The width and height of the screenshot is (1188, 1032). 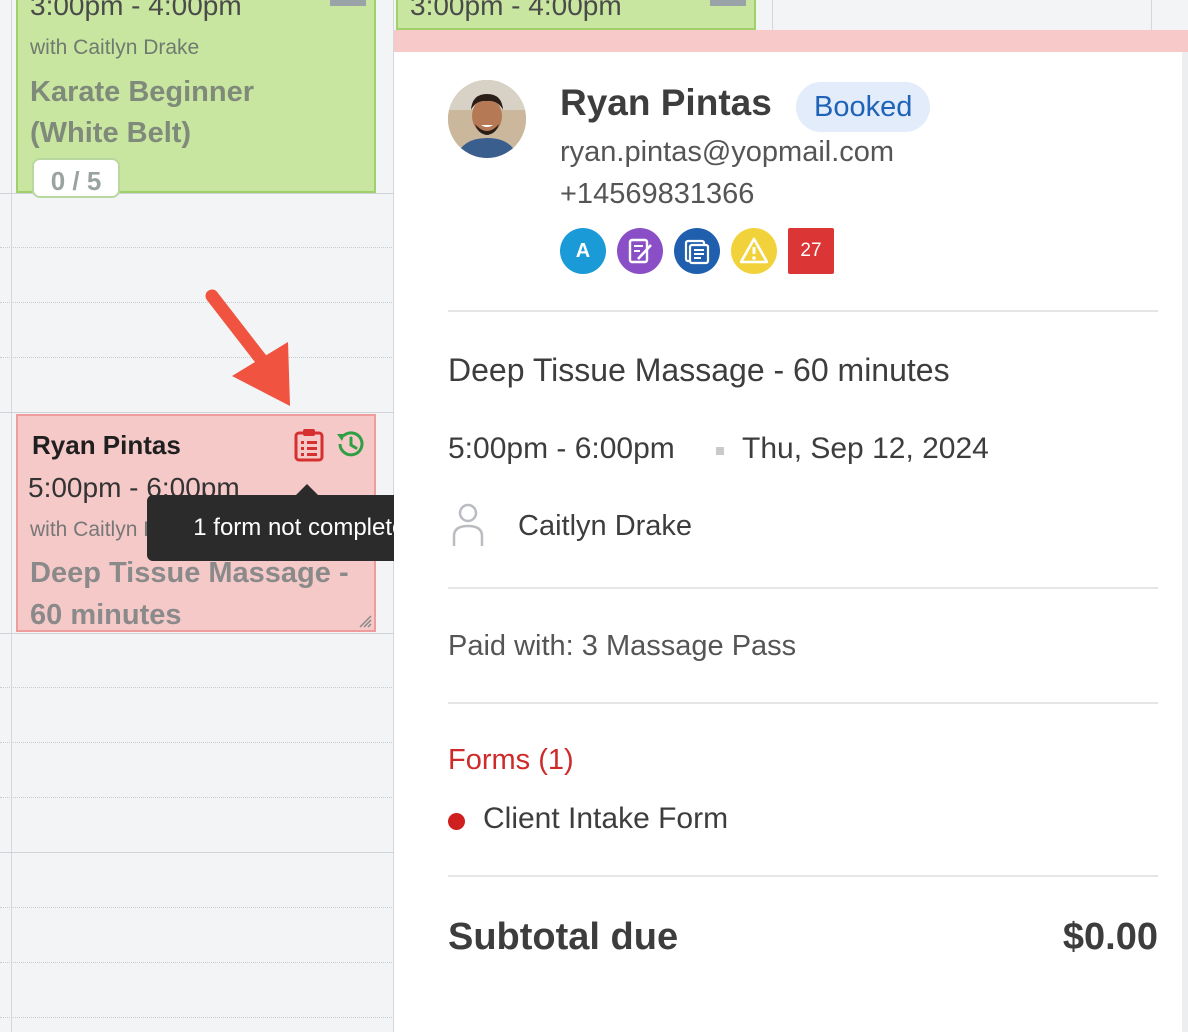 I want to click on account-badge: A, so click(x=583, y=251).